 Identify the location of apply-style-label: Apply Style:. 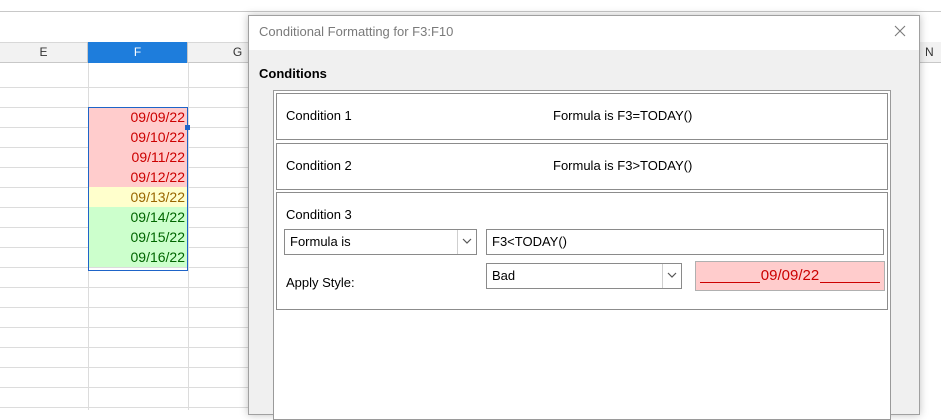
(320, 282).